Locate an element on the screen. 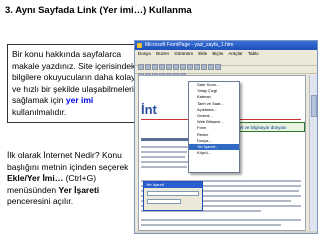  intro-line: bilgilere okuyucuların daha kolay is located at coordinates (74, 77).